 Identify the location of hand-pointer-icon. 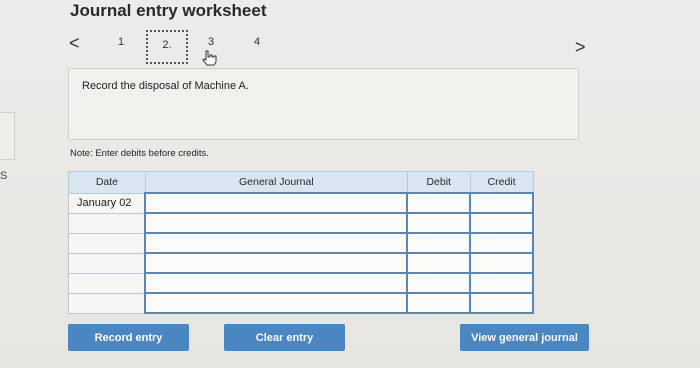
(209, 58).